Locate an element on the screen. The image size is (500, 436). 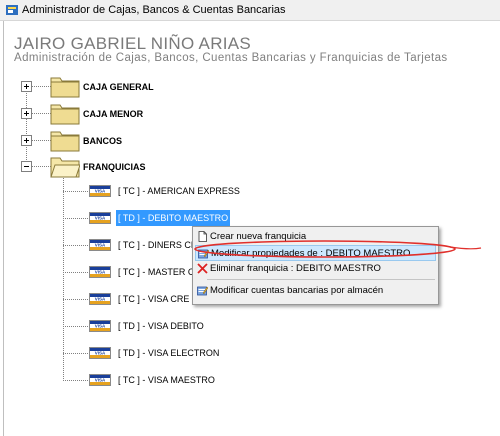
tree-leaf-label: [ TC ] - MASTER C is located at coordinates (156, 272).